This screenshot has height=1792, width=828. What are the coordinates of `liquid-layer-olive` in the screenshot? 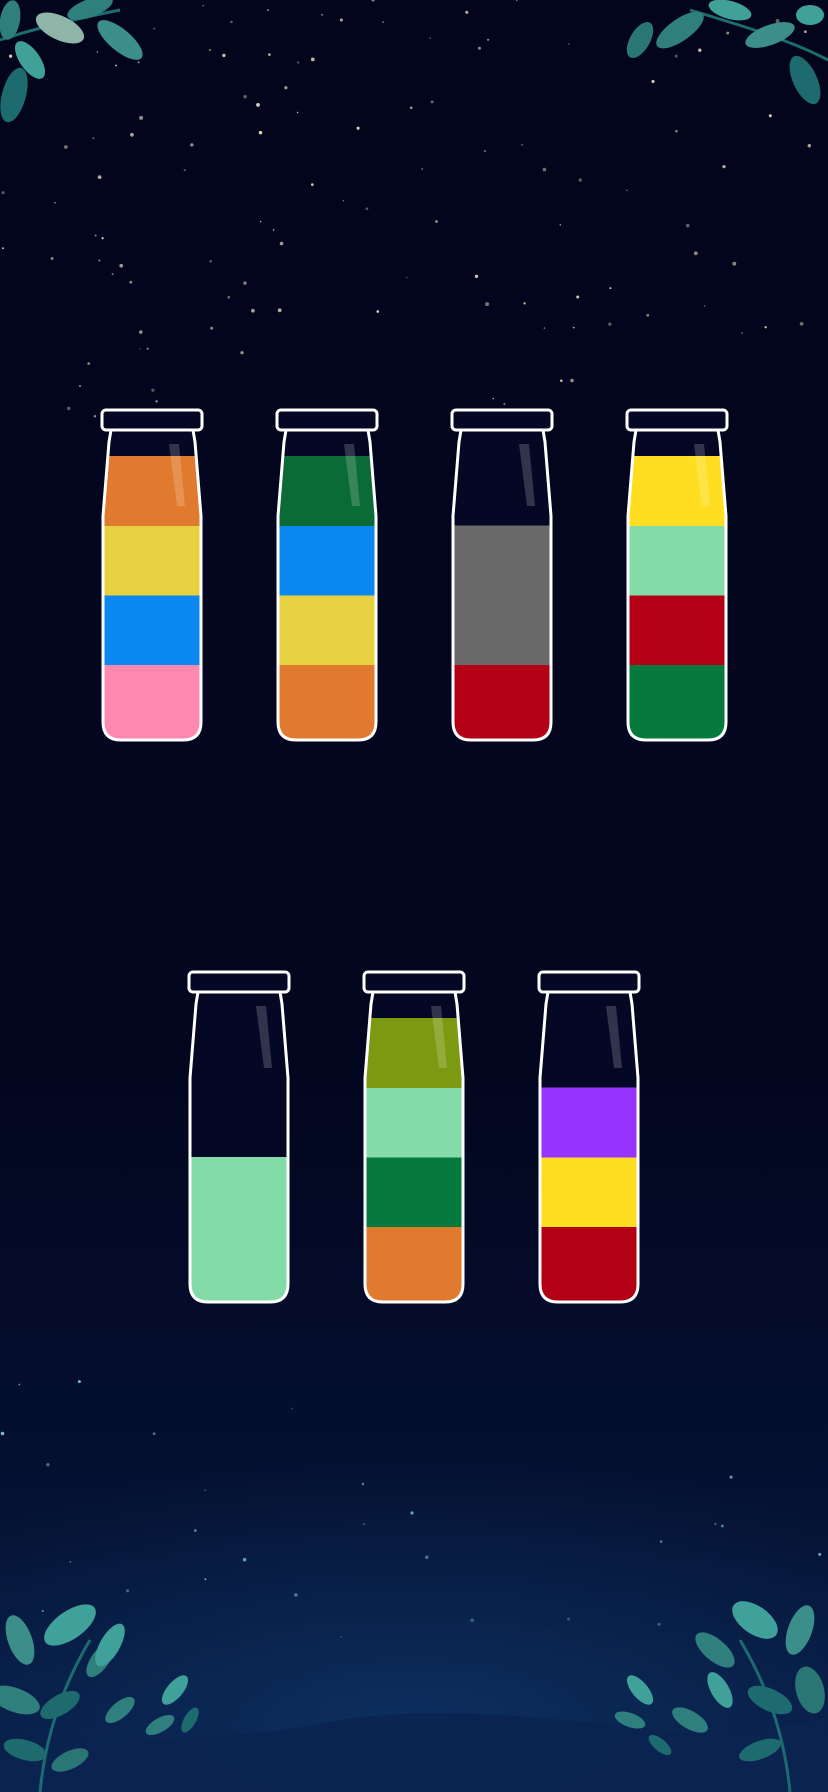 It's located at (414, 1053).